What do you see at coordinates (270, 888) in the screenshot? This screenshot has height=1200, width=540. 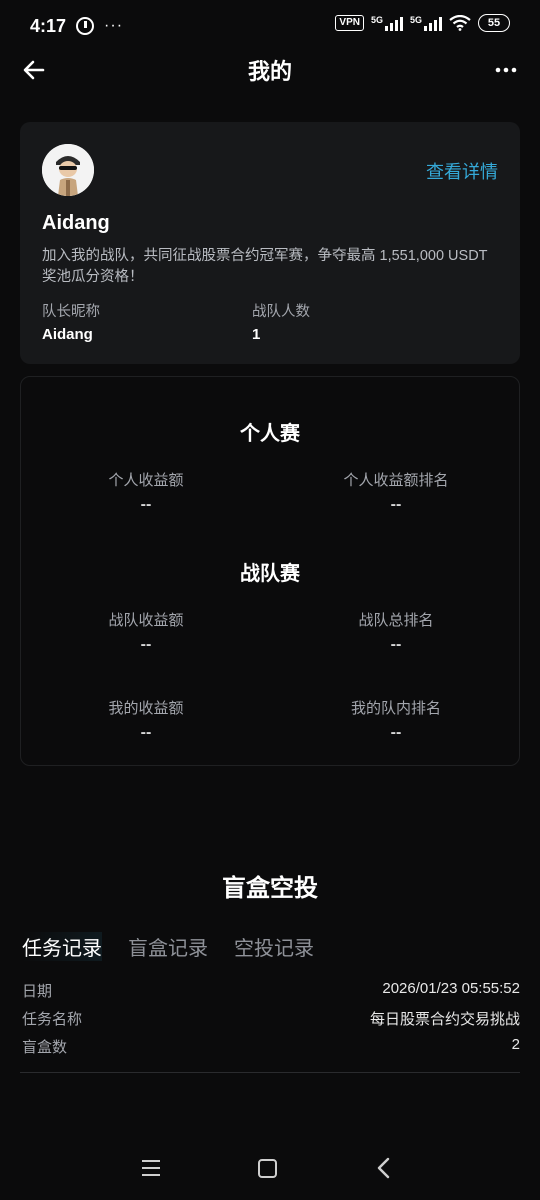 I see `blind-box-title: 盲盒空投` at bounding box center [270, 888].